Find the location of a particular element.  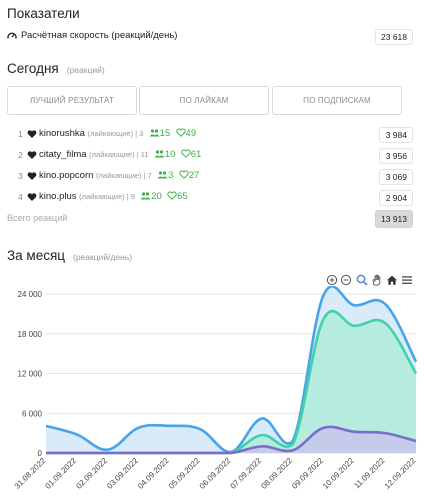

month-title-text: За месяц is located at coordinates (36, 255).